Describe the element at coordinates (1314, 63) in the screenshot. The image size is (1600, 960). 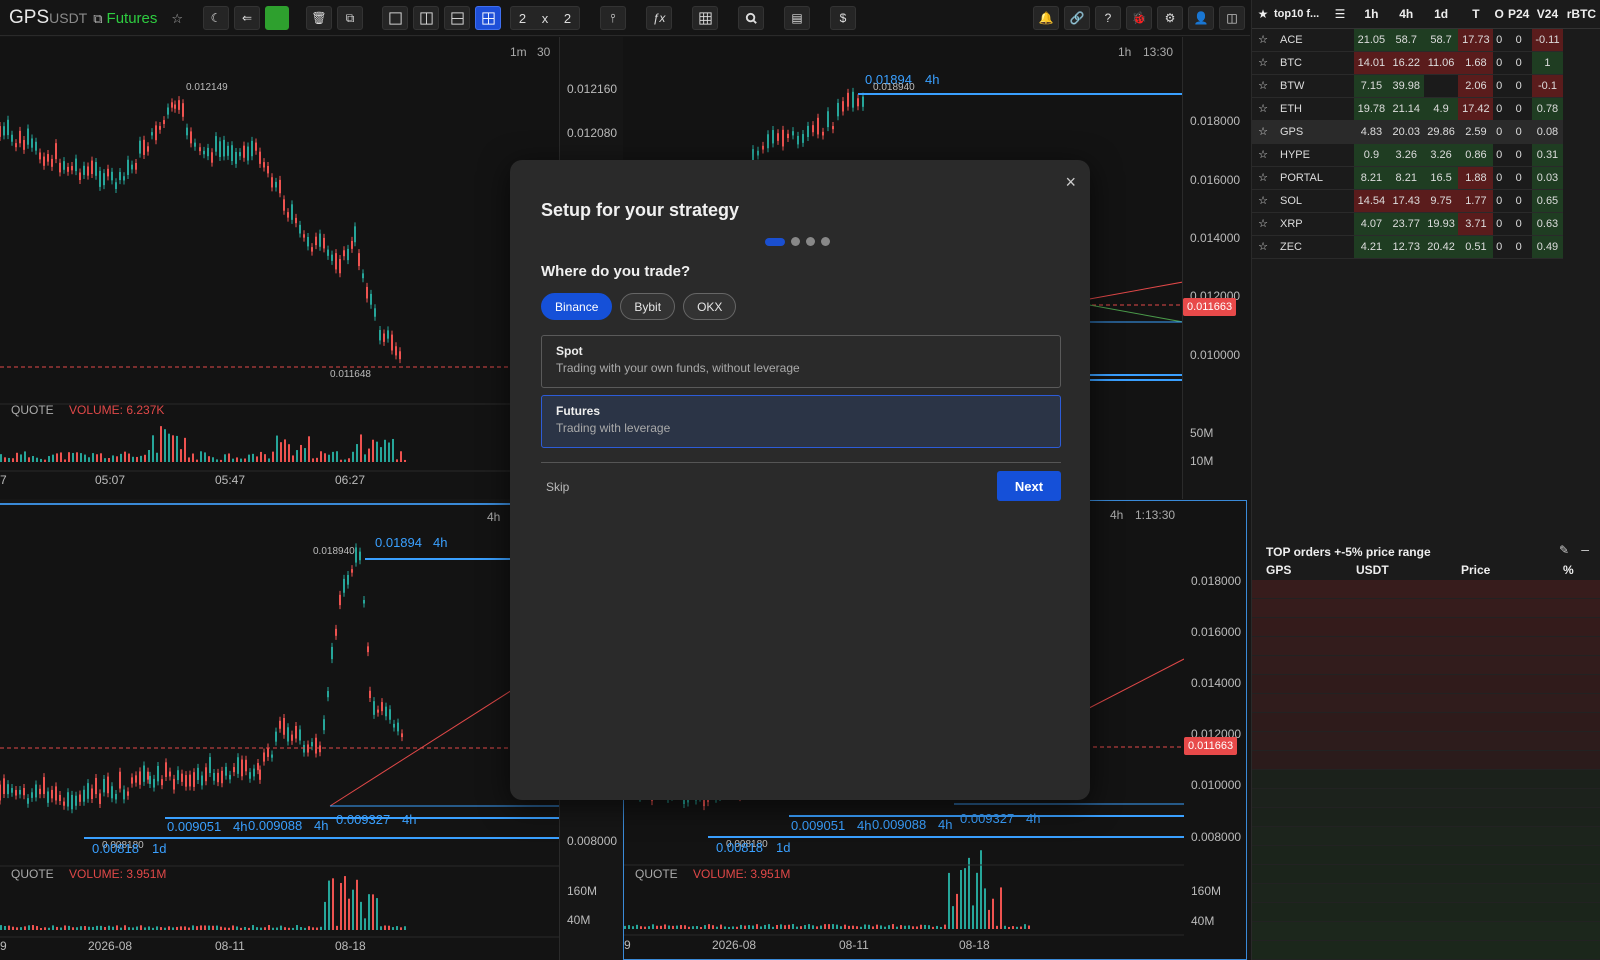
I see `symbol-name: BTC` at that location.